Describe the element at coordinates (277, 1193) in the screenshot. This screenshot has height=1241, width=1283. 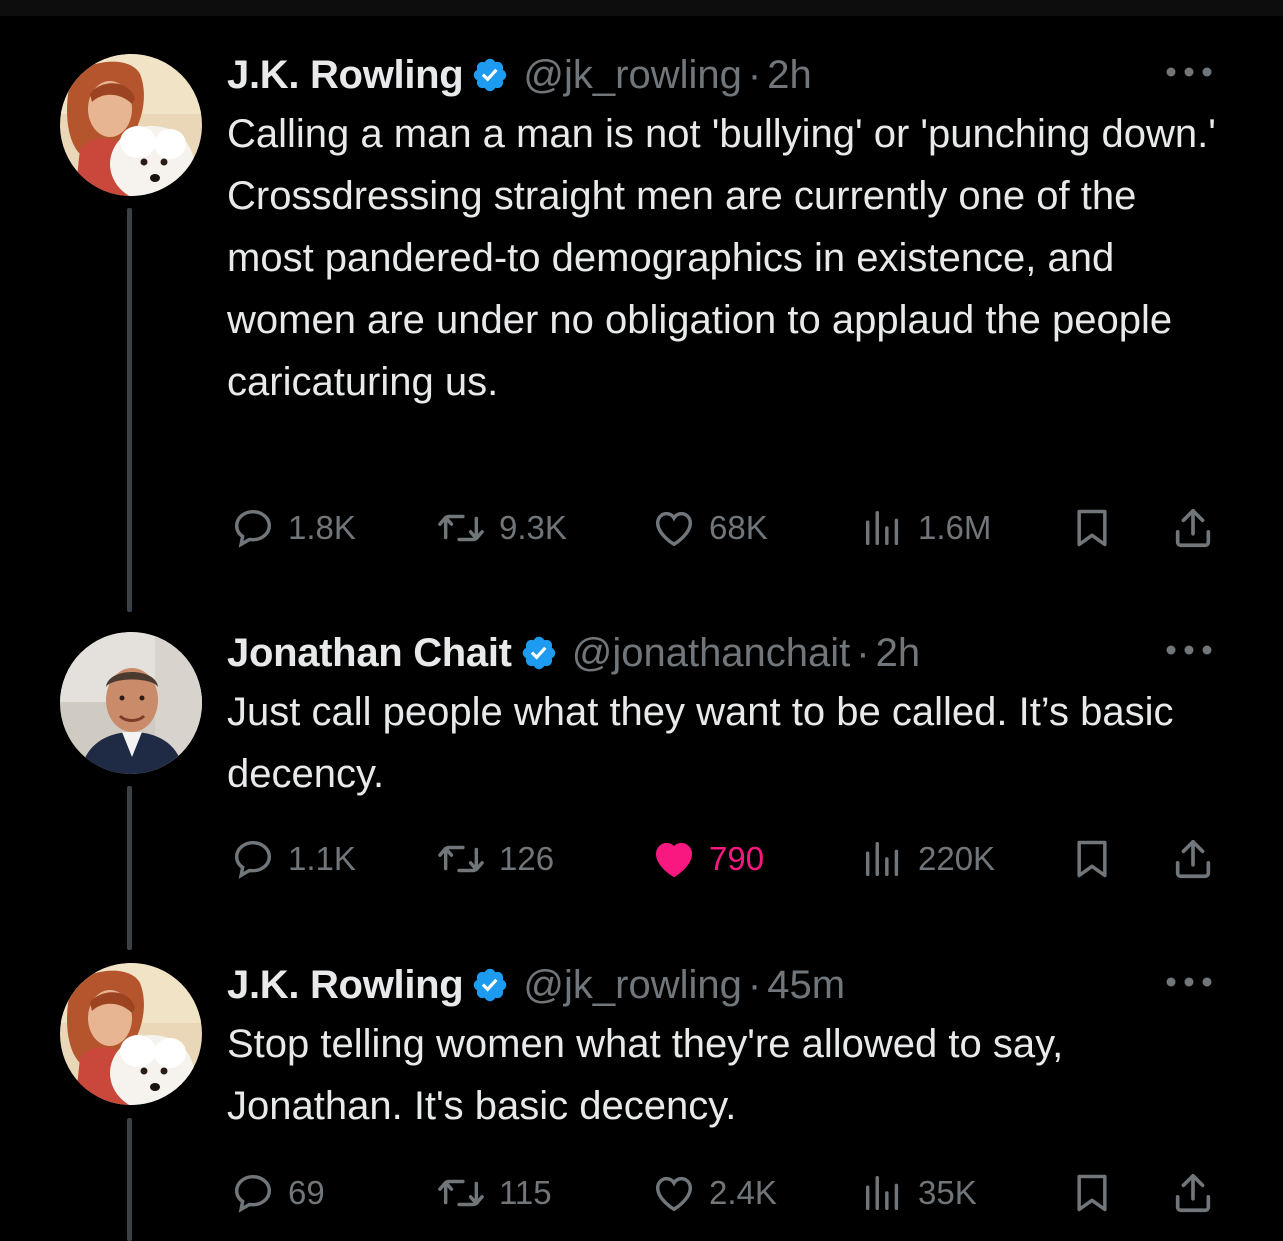
I see `reply-button: 69` at that location.